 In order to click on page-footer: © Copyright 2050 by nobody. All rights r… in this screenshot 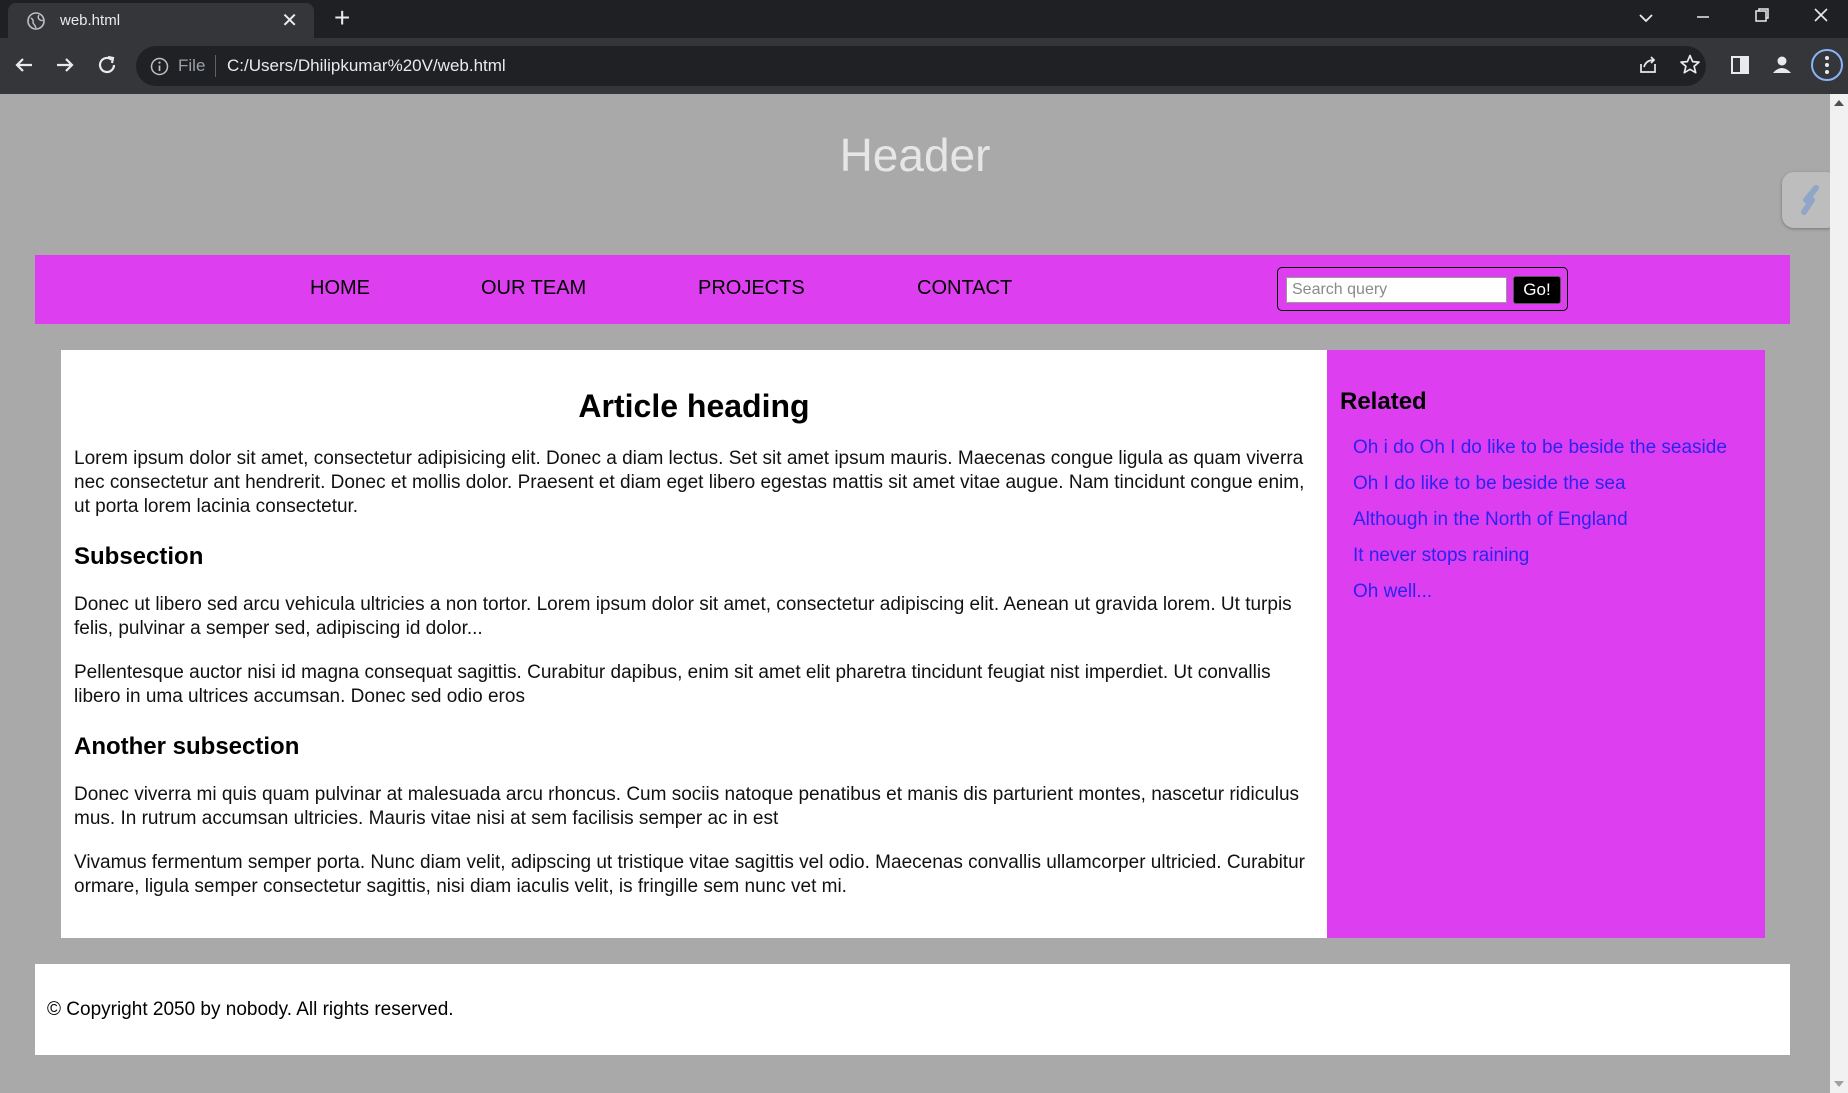, I will do `click(912, 1009)`.